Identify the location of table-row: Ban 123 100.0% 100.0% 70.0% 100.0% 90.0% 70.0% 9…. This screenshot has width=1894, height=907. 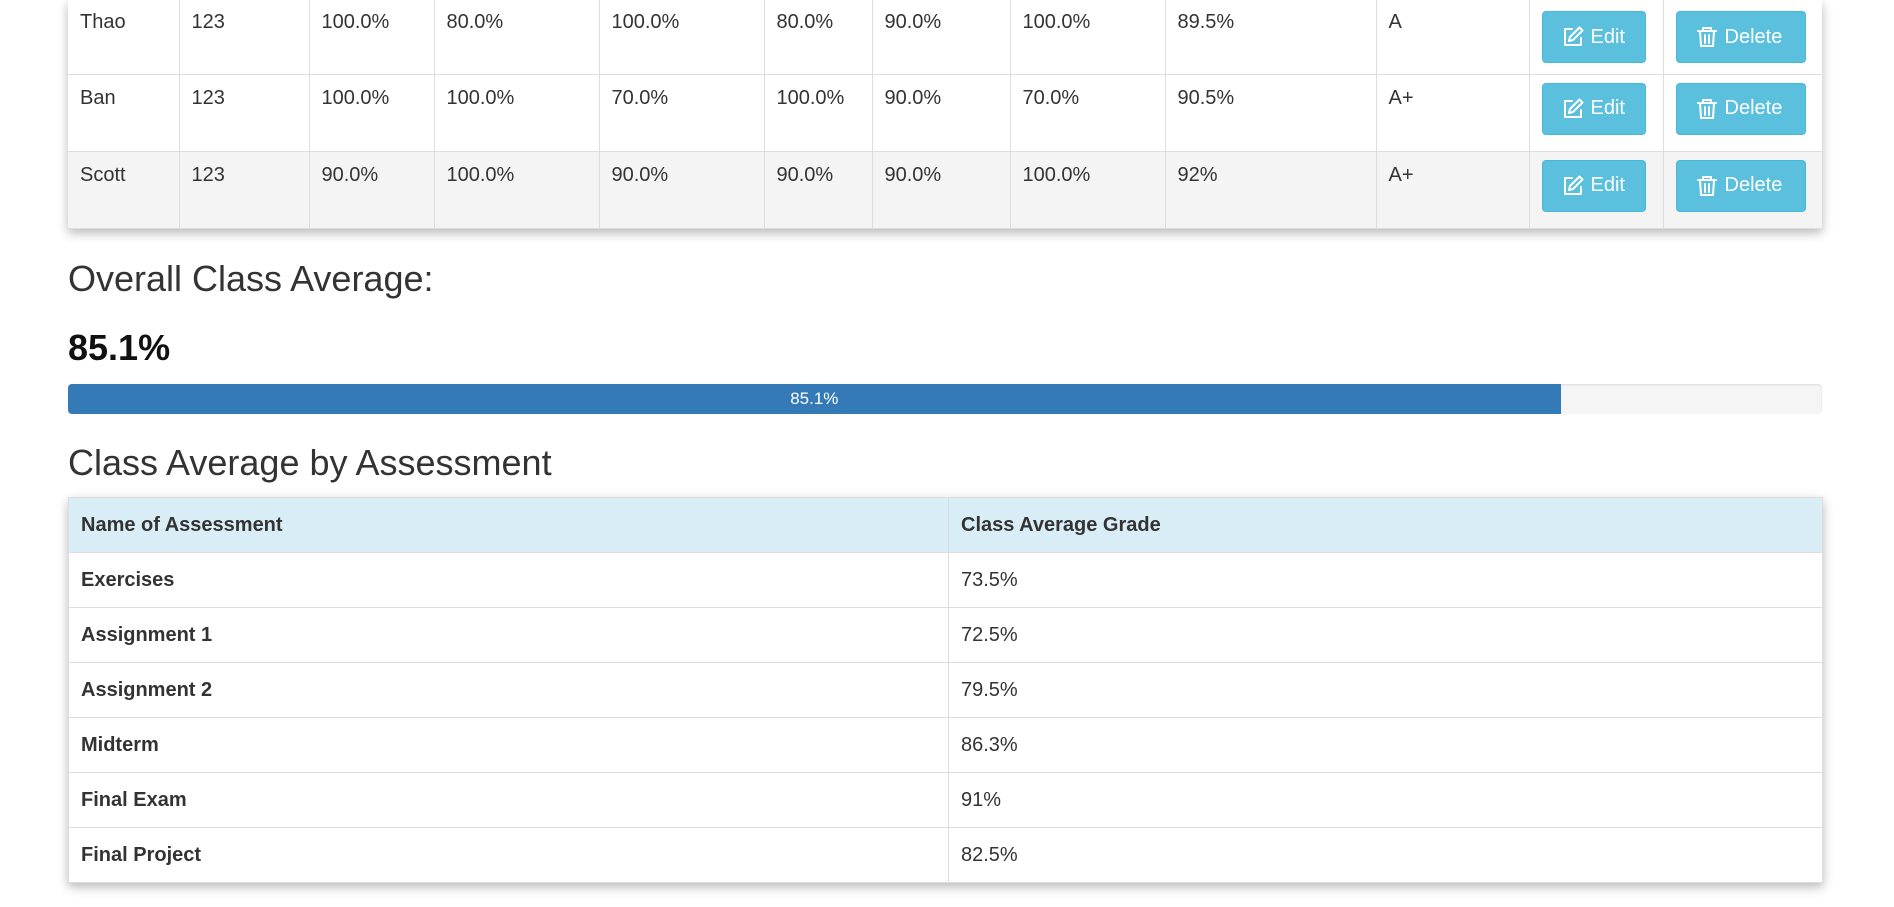
(945, 113).